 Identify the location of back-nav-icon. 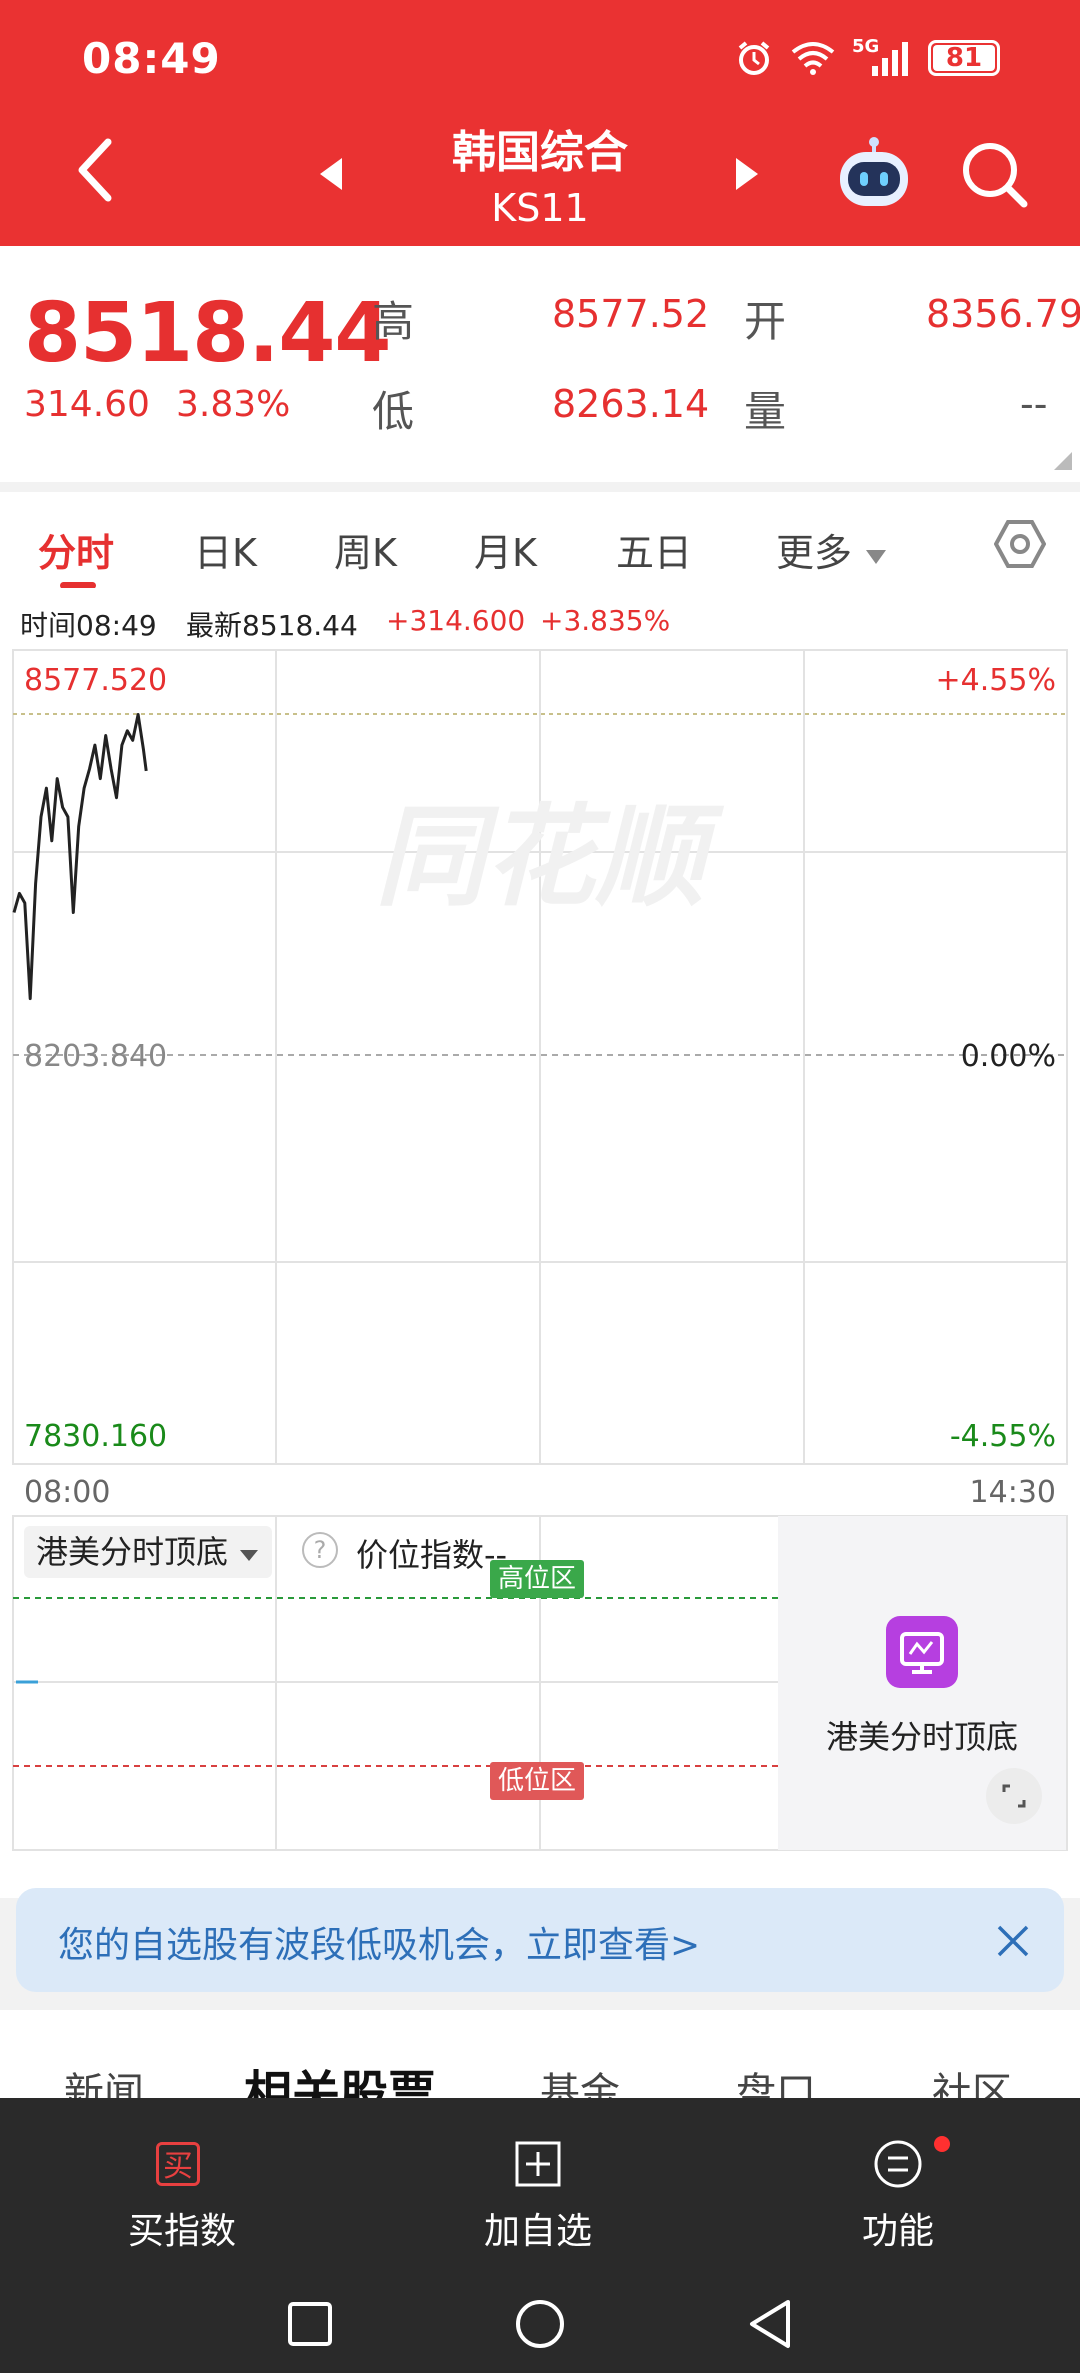
(770, 2324).